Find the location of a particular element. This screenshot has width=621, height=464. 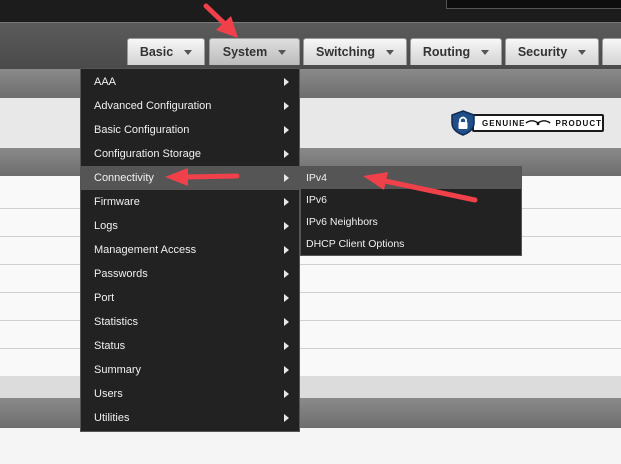

badge-label-box: GENUINE PRODUCT is located at coordinates (538, 123).